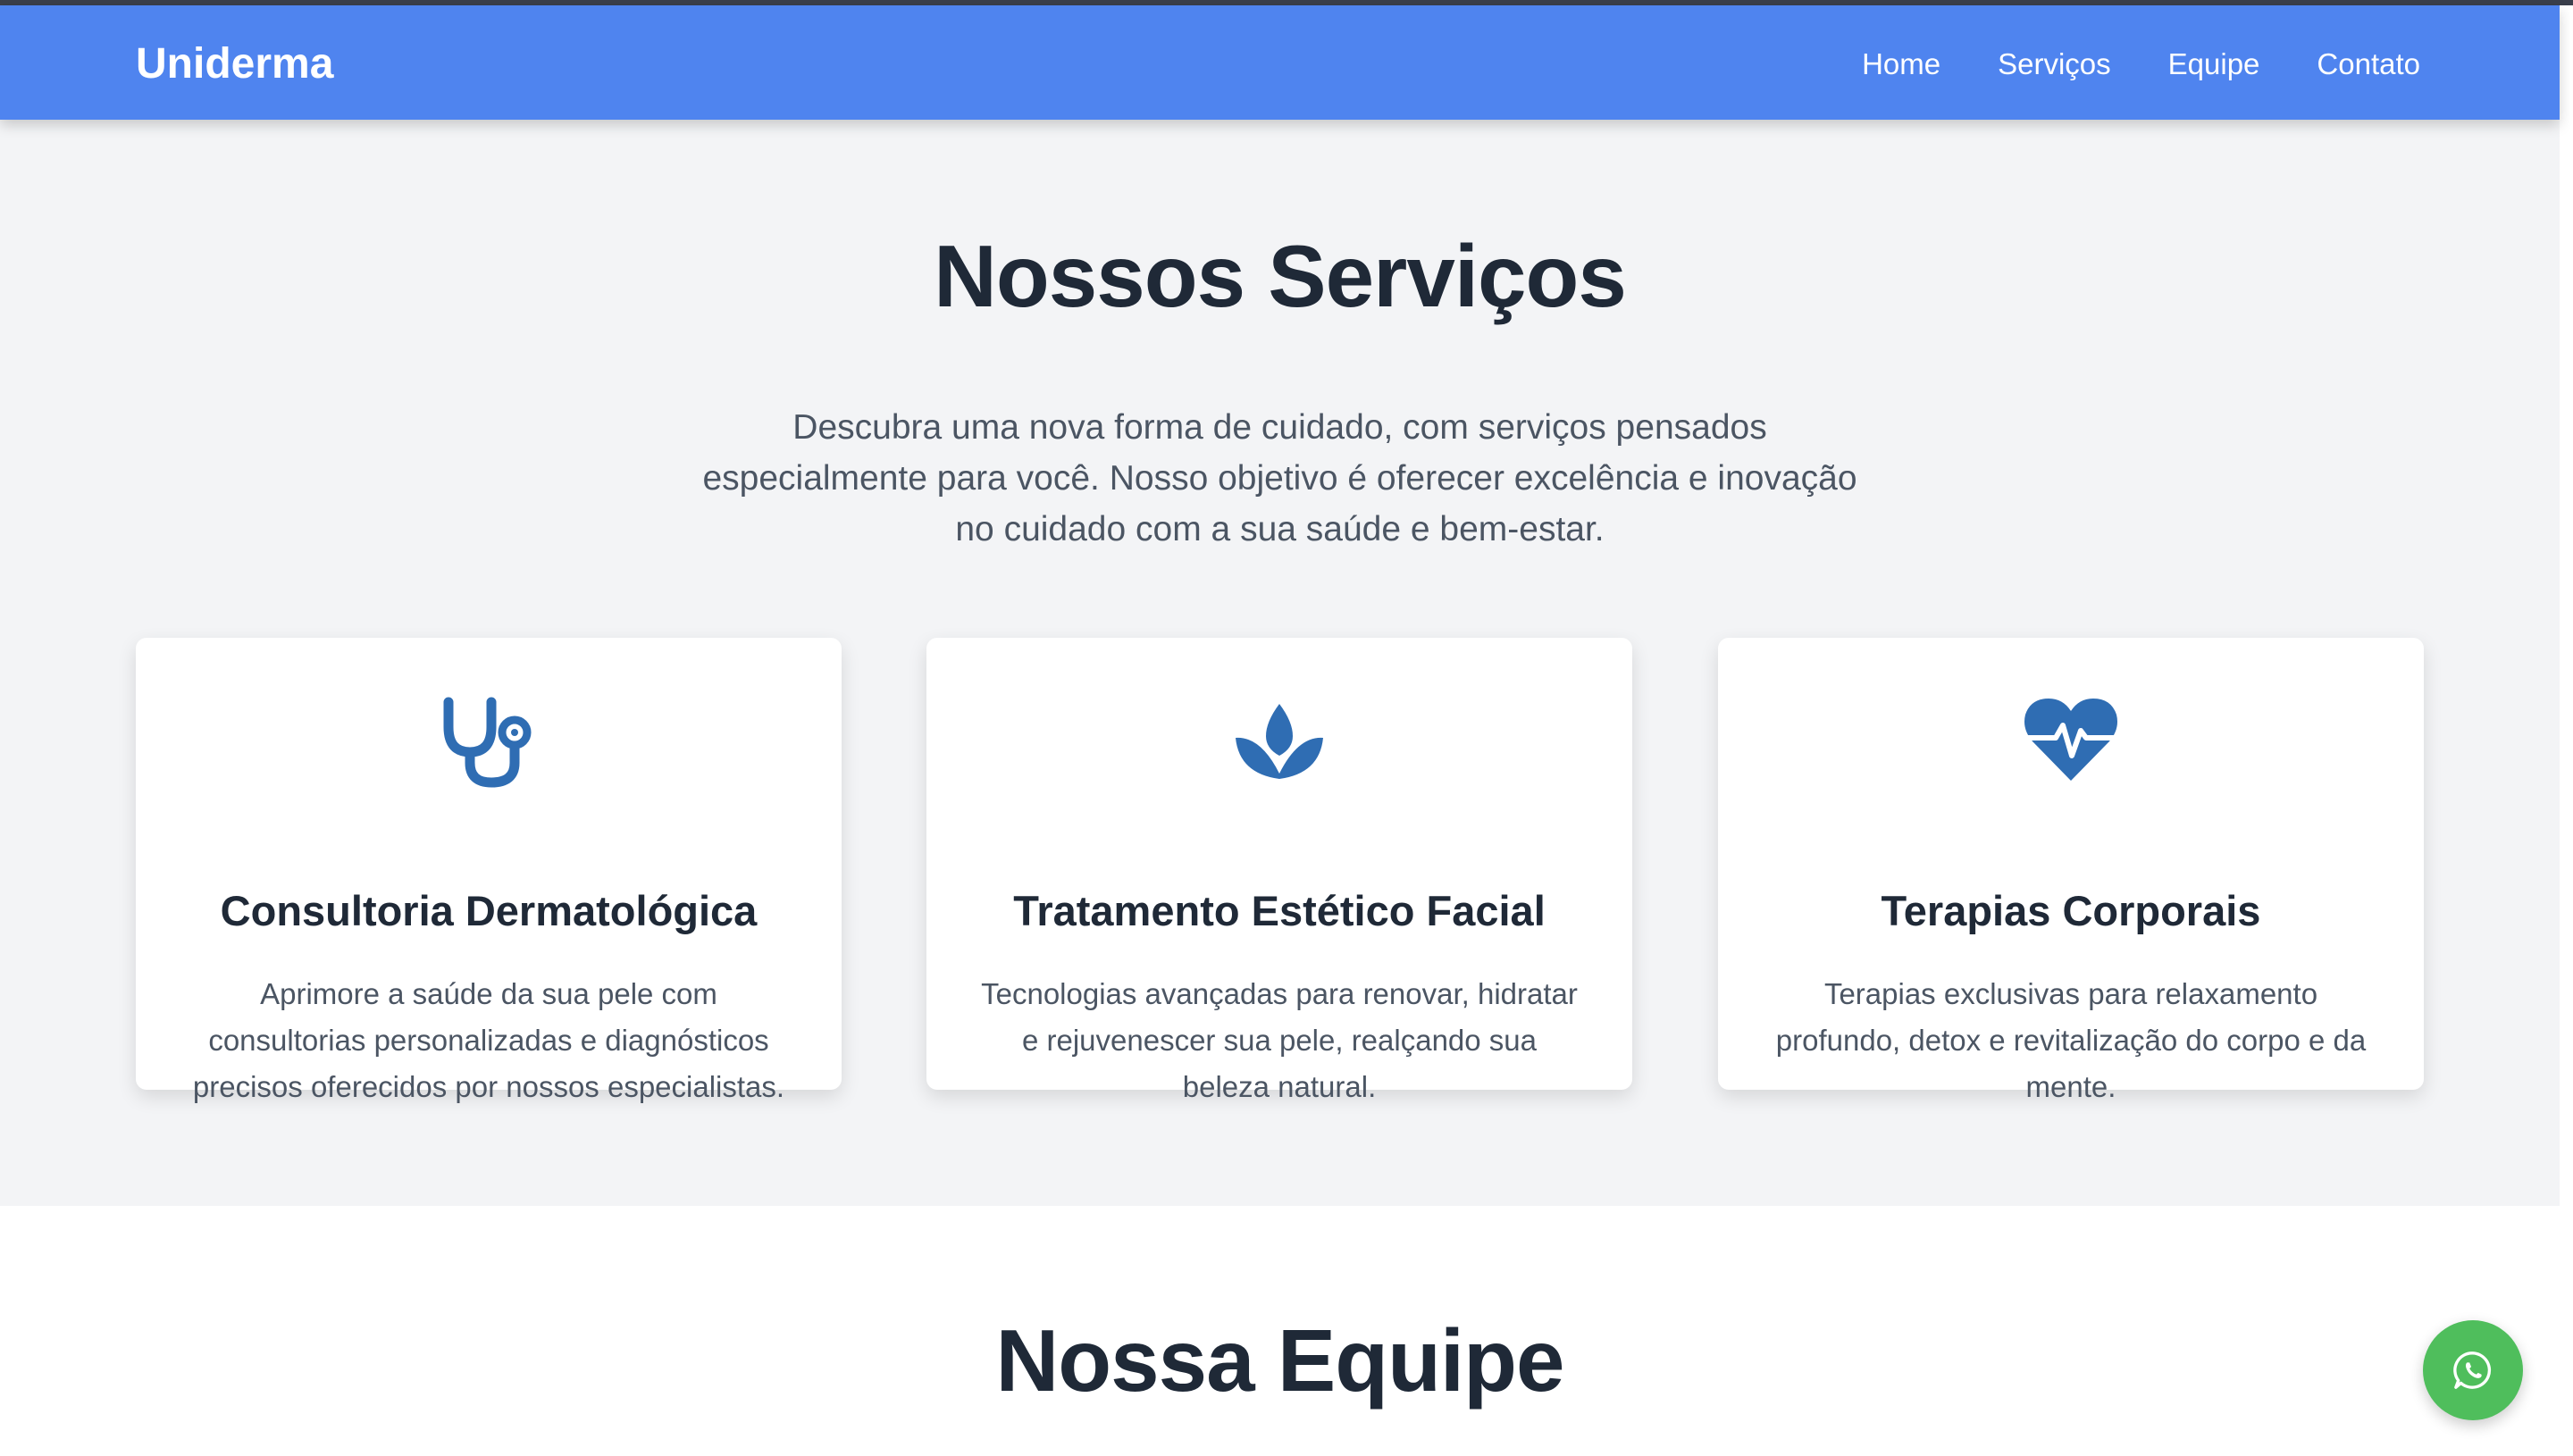  I want to click on team-title: Nossa Equipe, so click(1279, 1360).